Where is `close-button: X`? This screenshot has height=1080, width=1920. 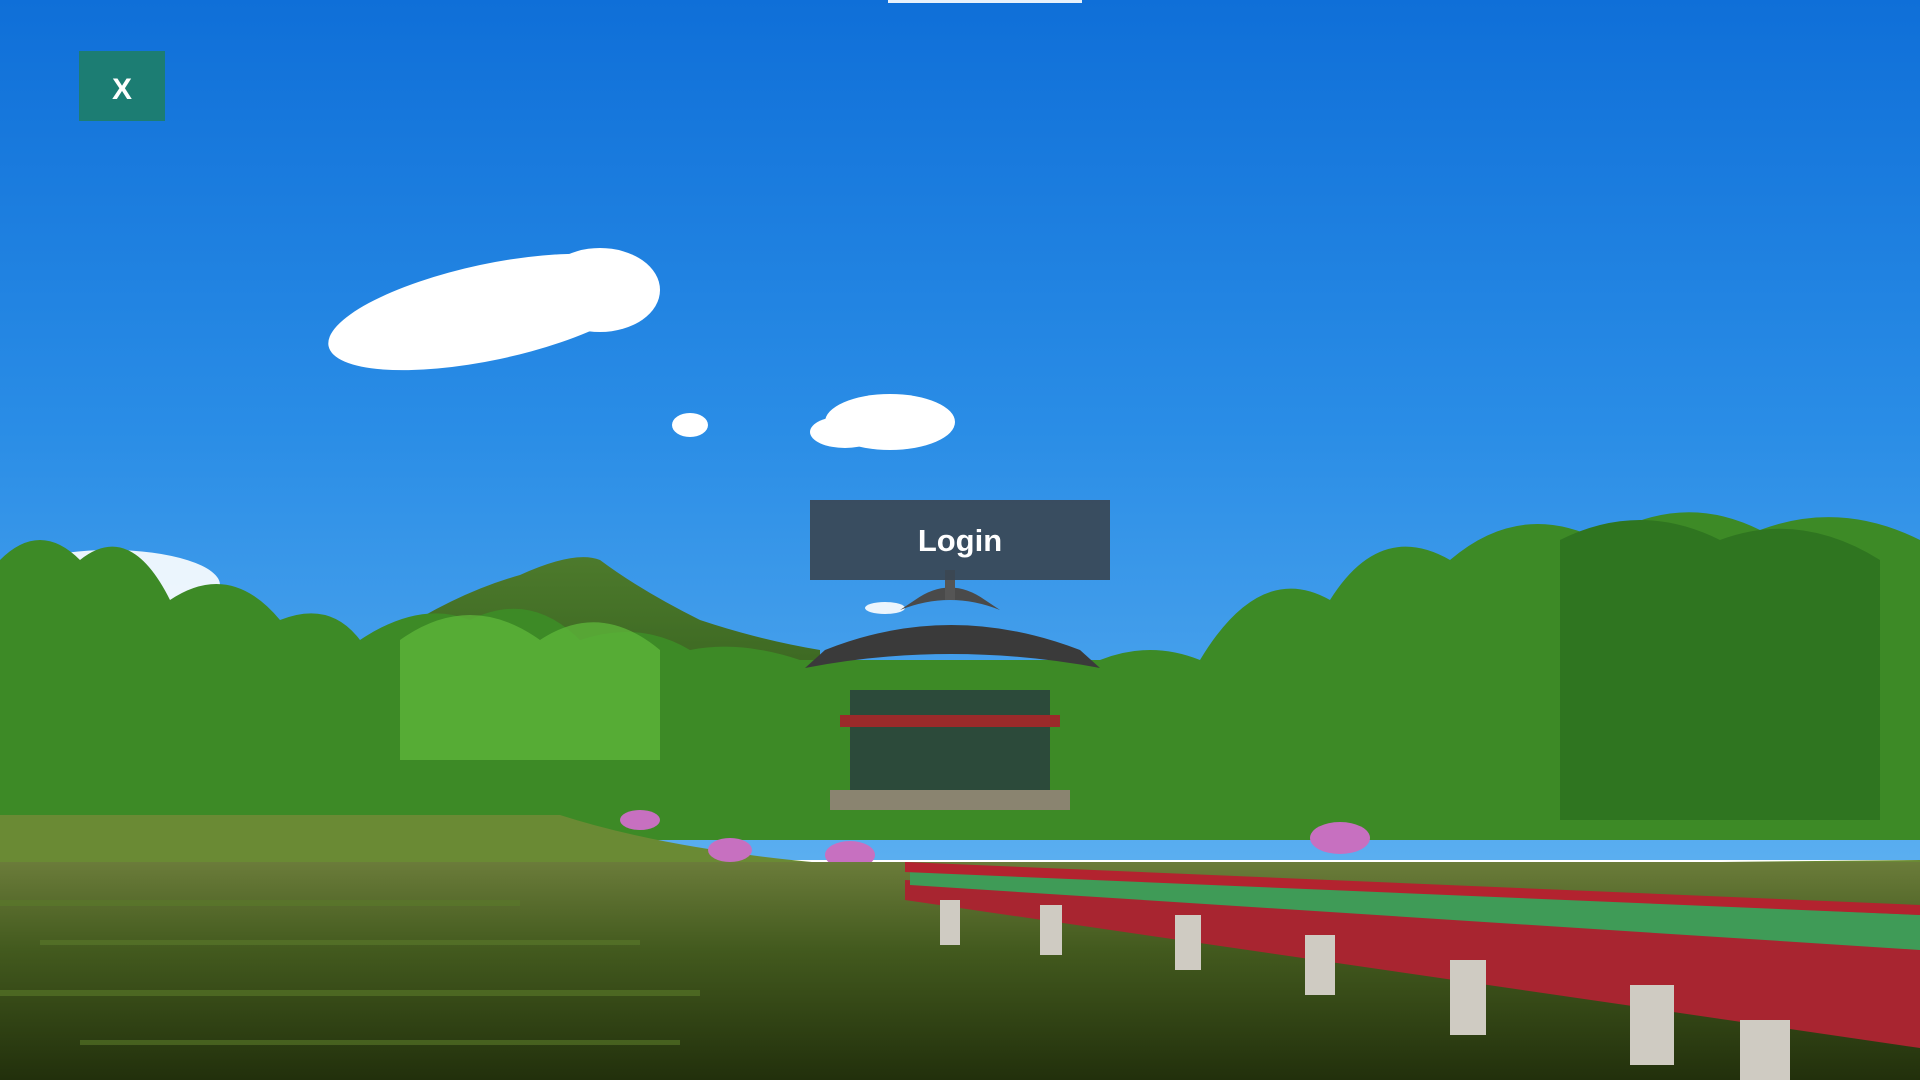 close-button: X is located at coordinates (122, 86).